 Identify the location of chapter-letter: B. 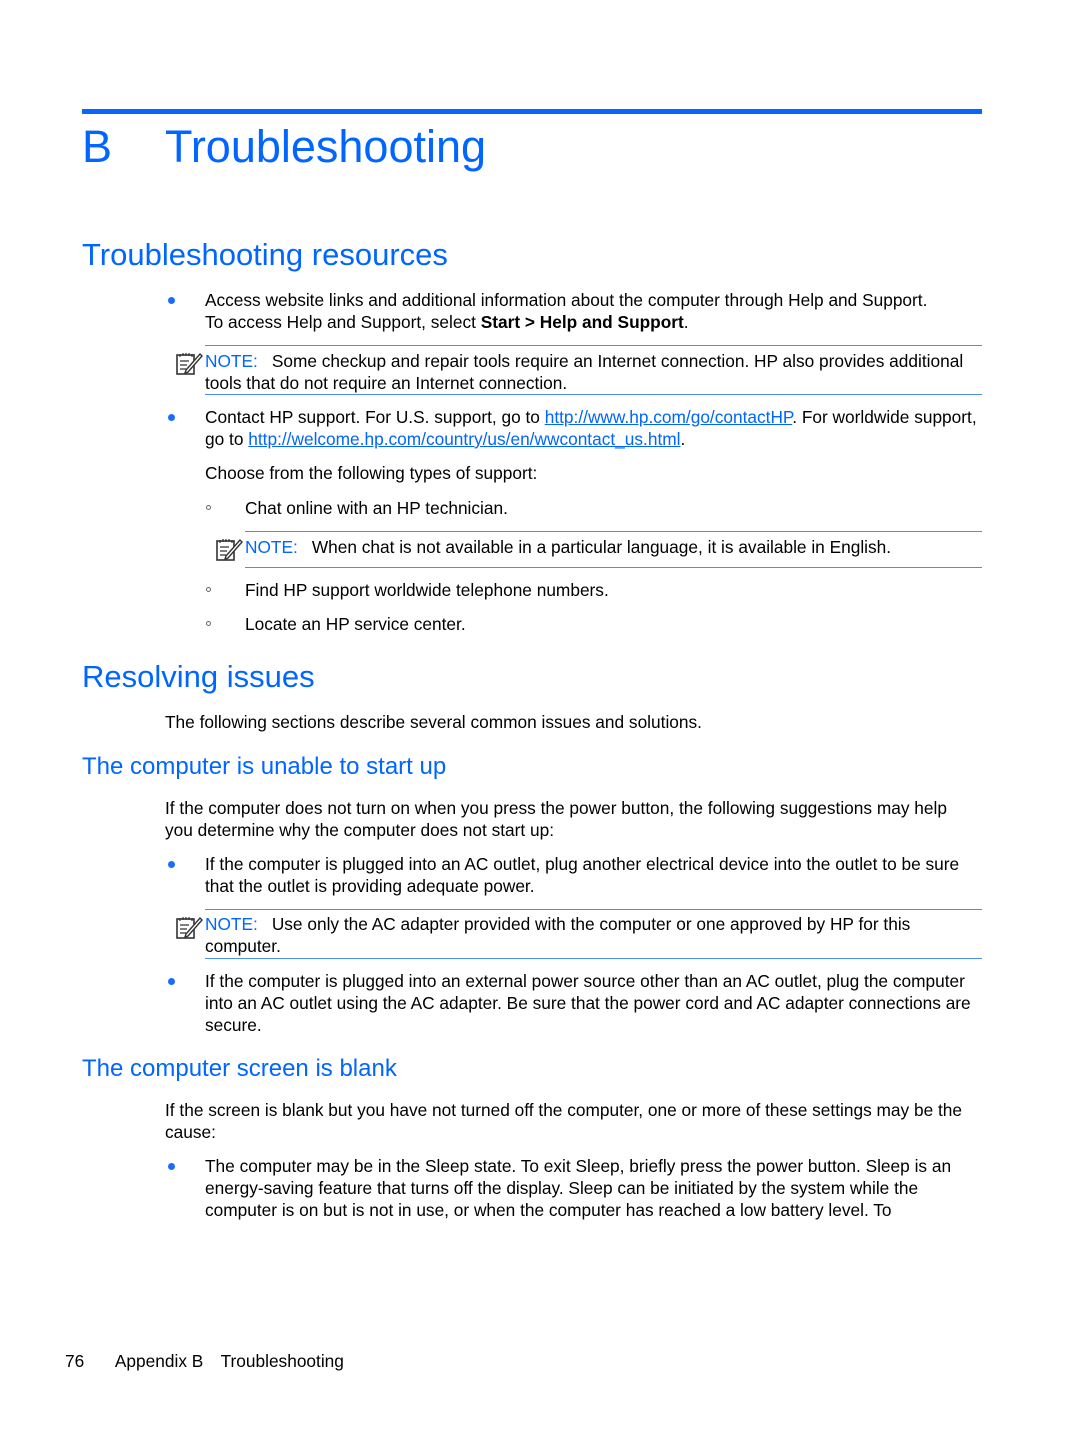
(97, 146).